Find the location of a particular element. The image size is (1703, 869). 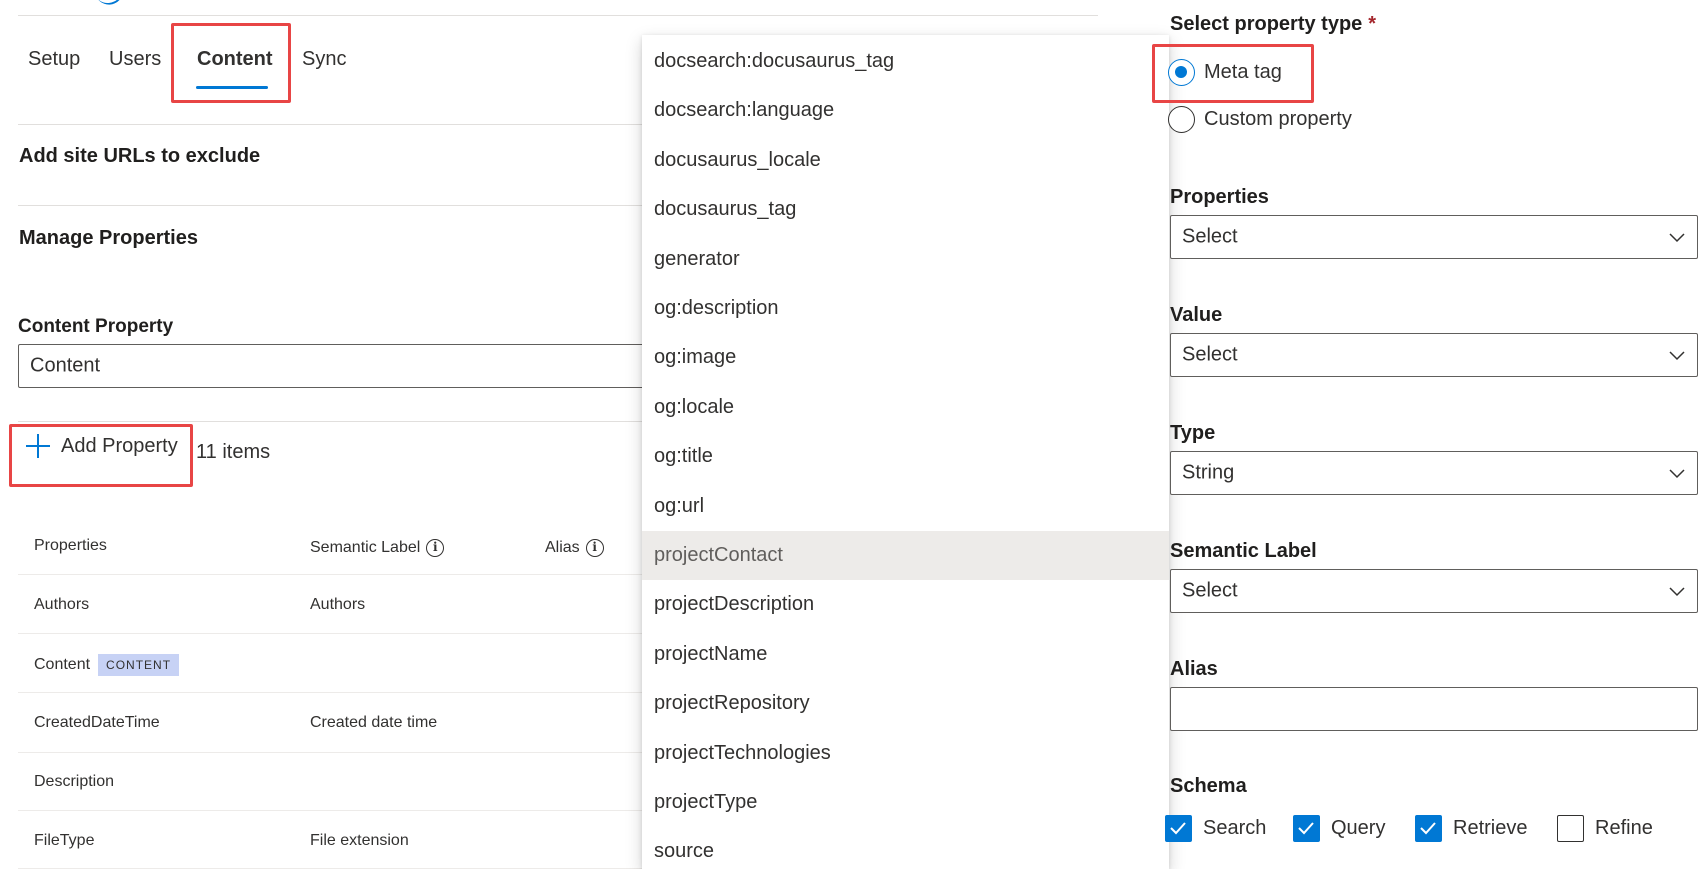

add-property-highlight is located at coordinates (101, 455).